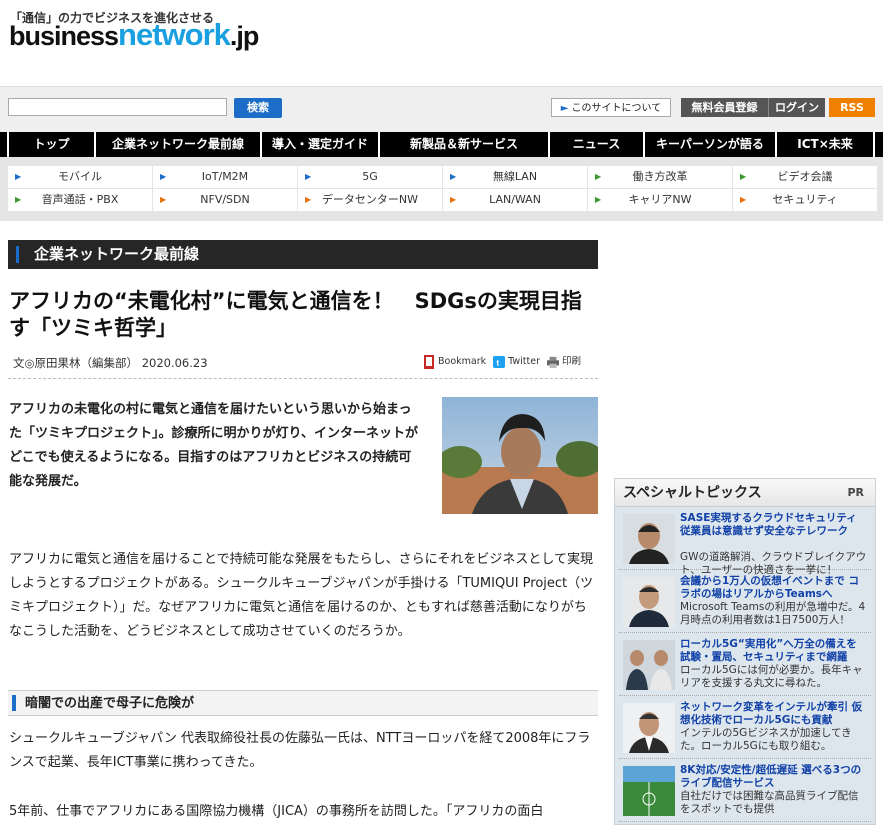  Describe the element at coordinates (64, 36) in the screenshot. I see `logo-business: business` at that location.